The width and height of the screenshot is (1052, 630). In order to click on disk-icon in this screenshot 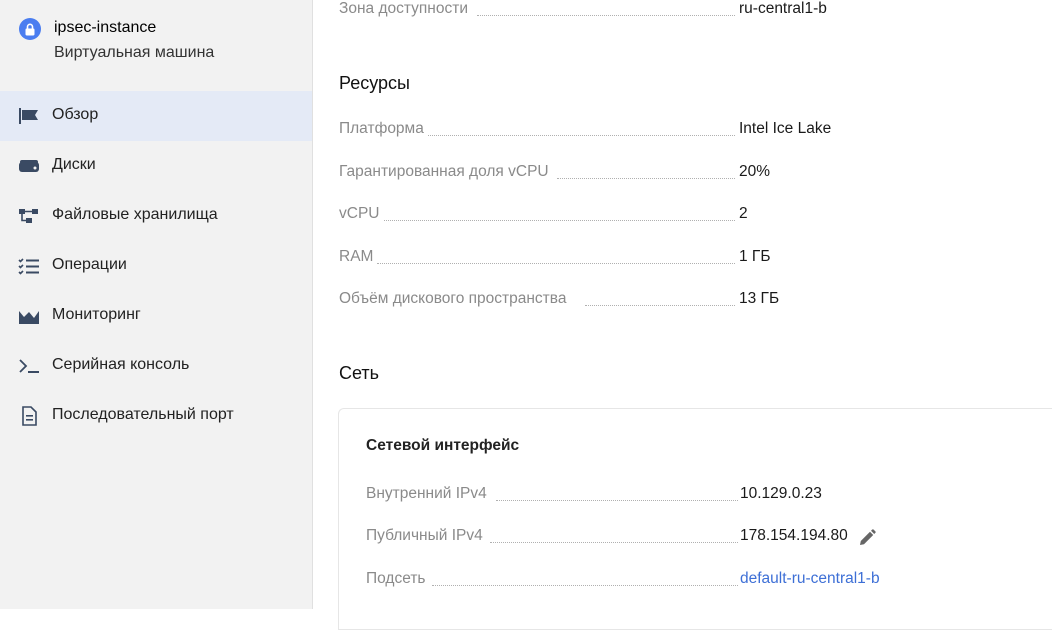, I will do `click(29, 166)`.